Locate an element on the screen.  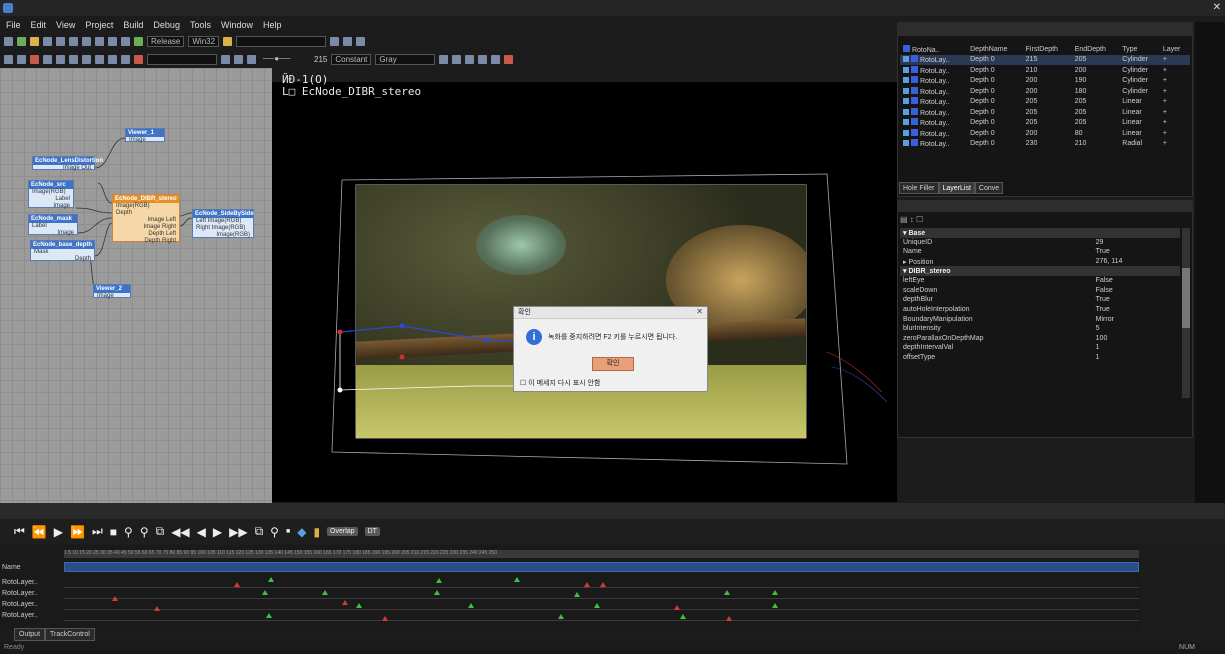
config-select: Release is located at coordinates (166, 41).